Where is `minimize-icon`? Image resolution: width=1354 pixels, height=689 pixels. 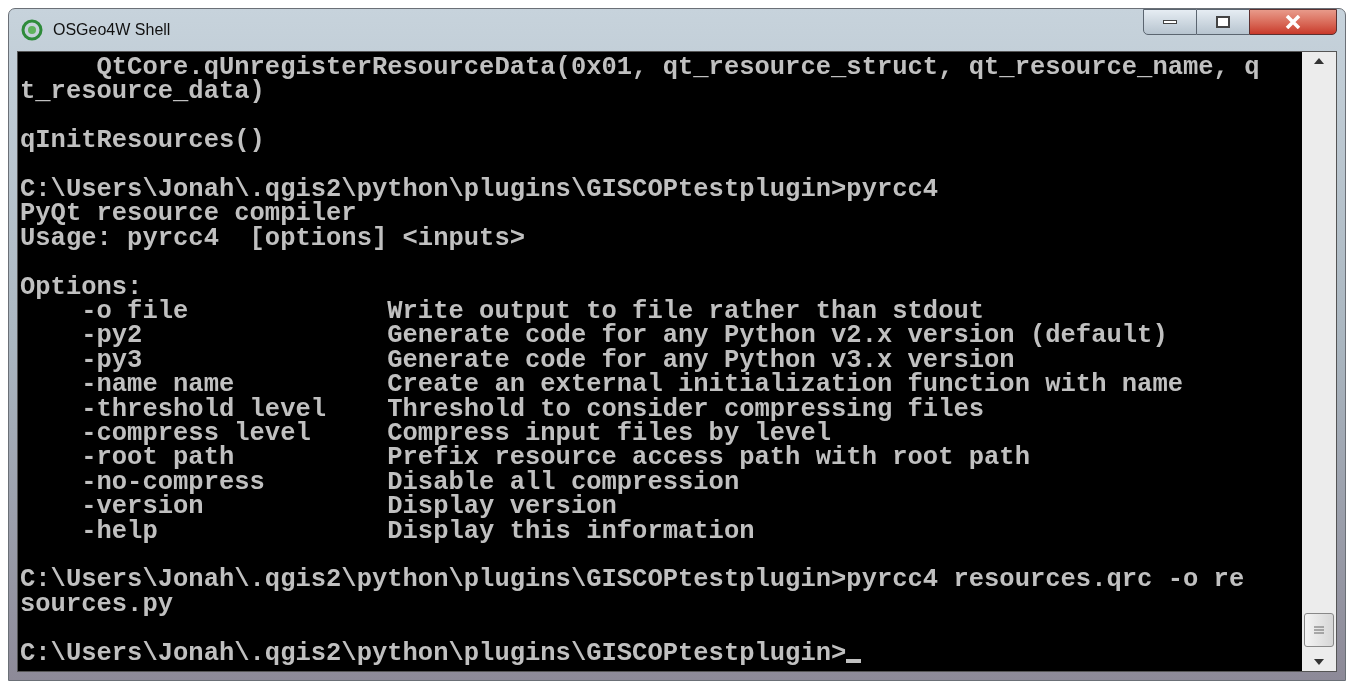 minimize-icon is located at coordinates (1170, 22).